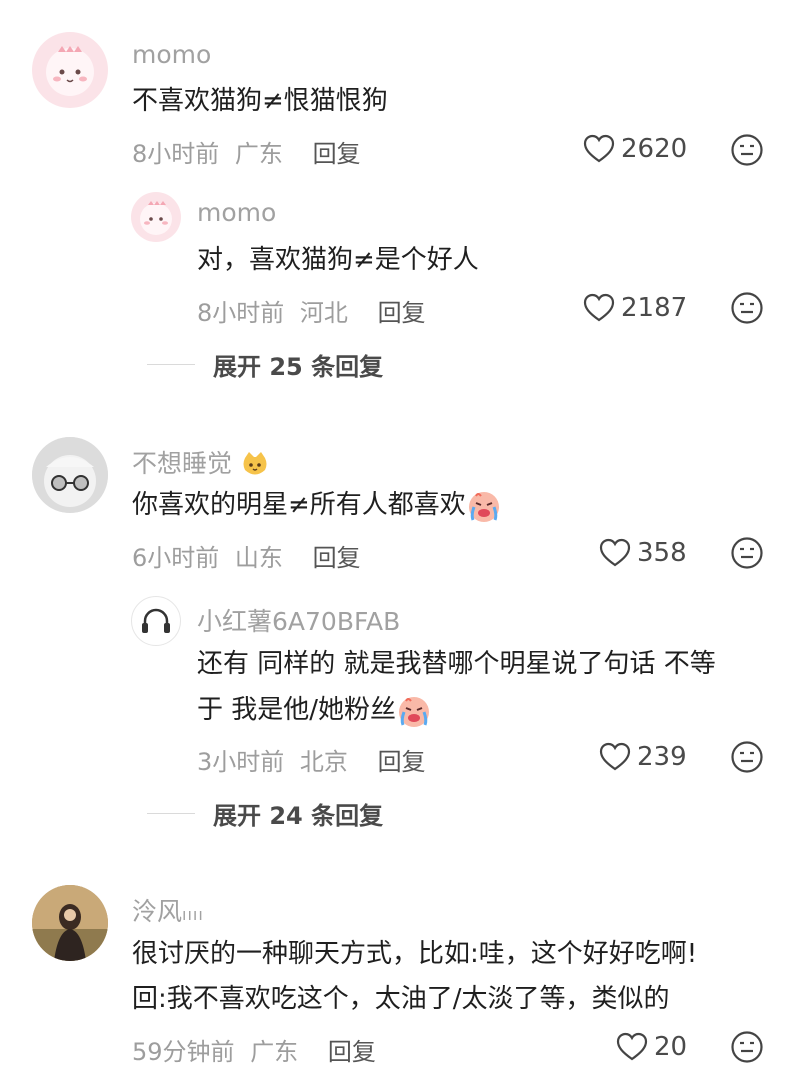 This screenshot has width=796, height=1080. I want to click on comment-time: 3小时前, so click(241, 762).